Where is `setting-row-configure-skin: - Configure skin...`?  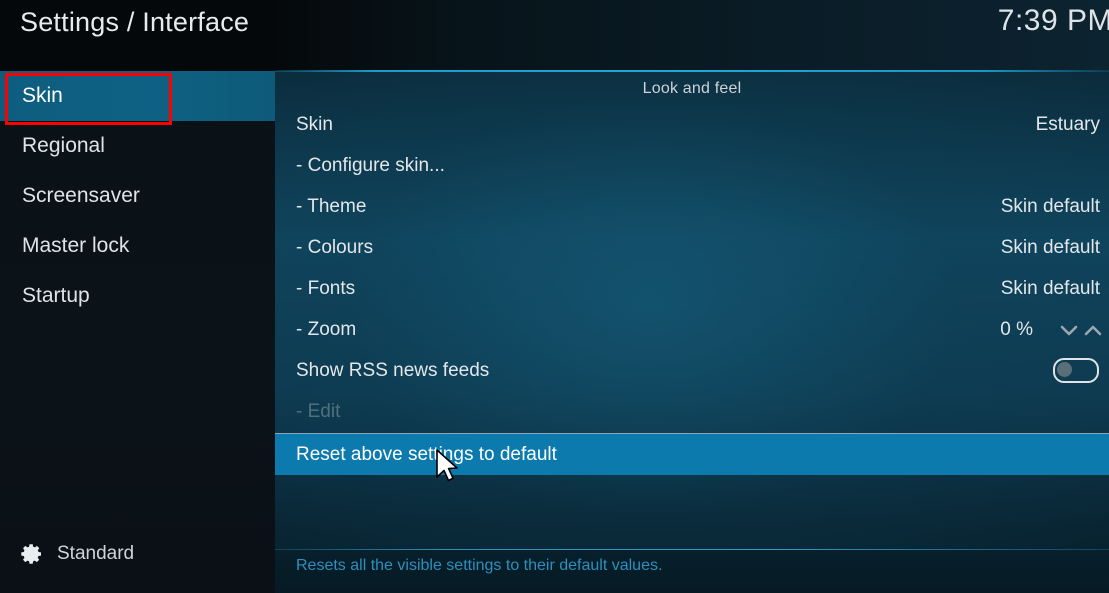 setting-row-configure-skin: - Configure skin... is located at coordinates (692, 165).